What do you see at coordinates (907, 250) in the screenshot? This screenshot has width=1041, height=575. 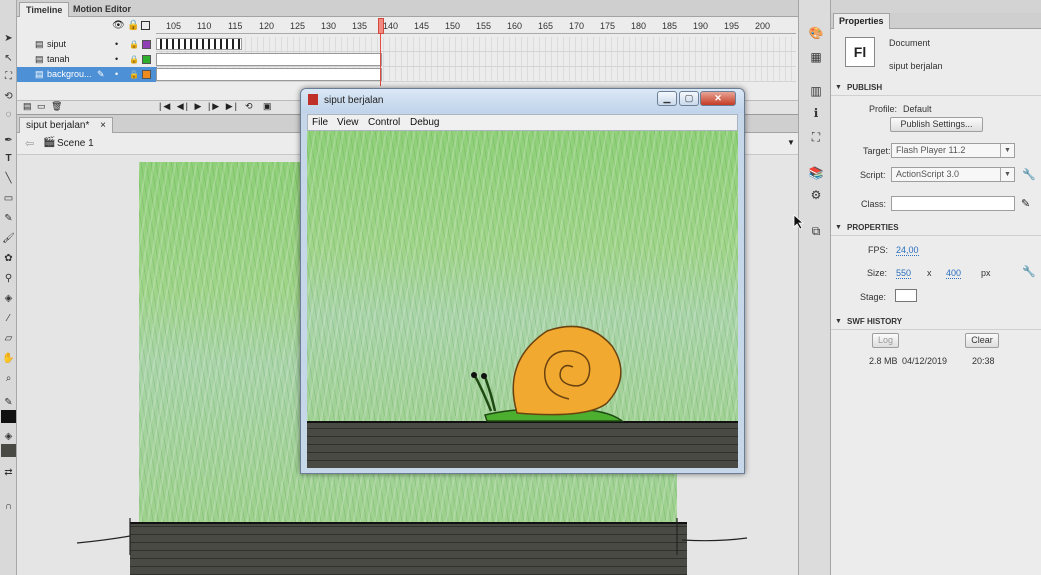 I see `fps-value: 24,00` at bounding box center [907, 250].